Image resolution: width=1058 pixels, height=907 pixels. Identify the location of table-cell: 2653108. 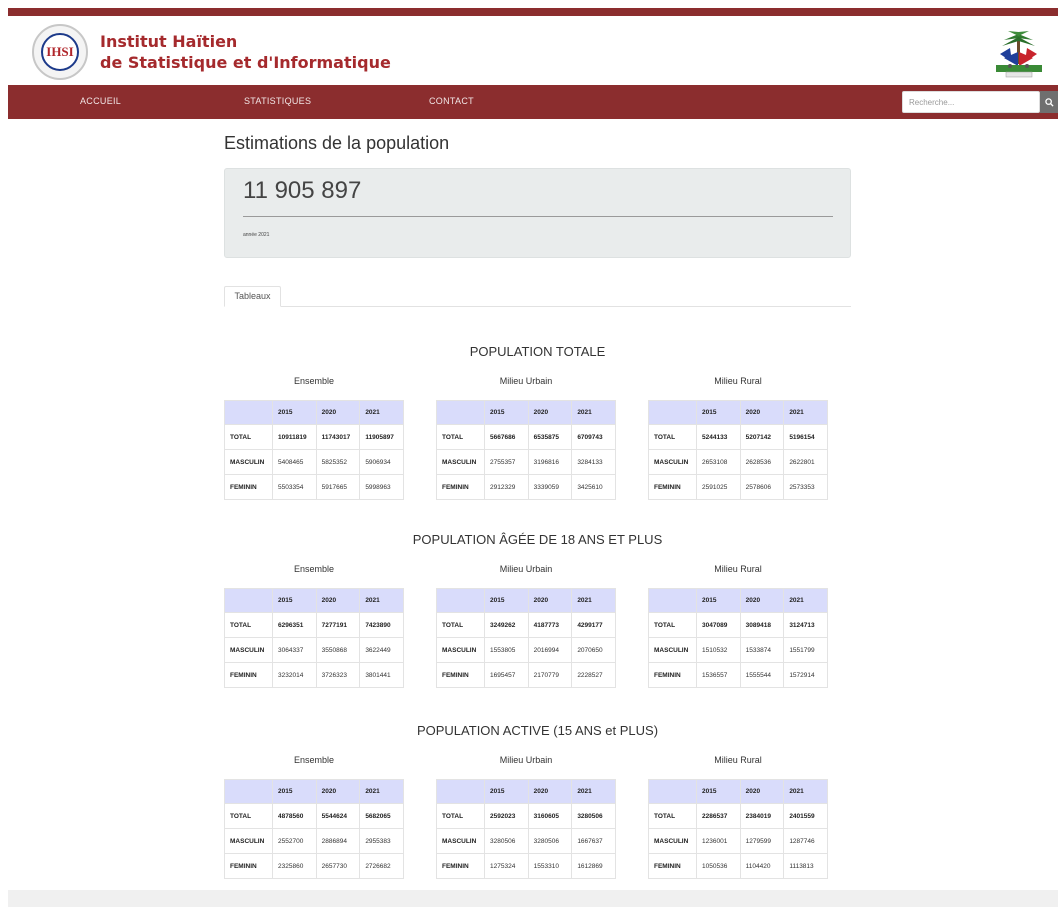
(718, 462).